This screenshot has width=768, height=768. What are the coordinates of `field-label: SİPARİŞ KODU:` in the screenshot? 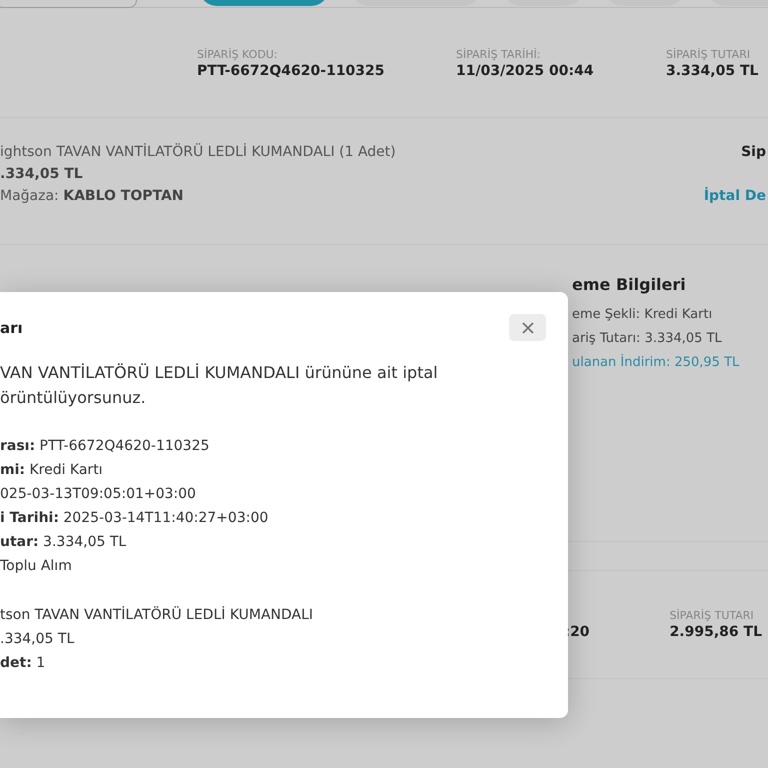 It's located at (238, 54).